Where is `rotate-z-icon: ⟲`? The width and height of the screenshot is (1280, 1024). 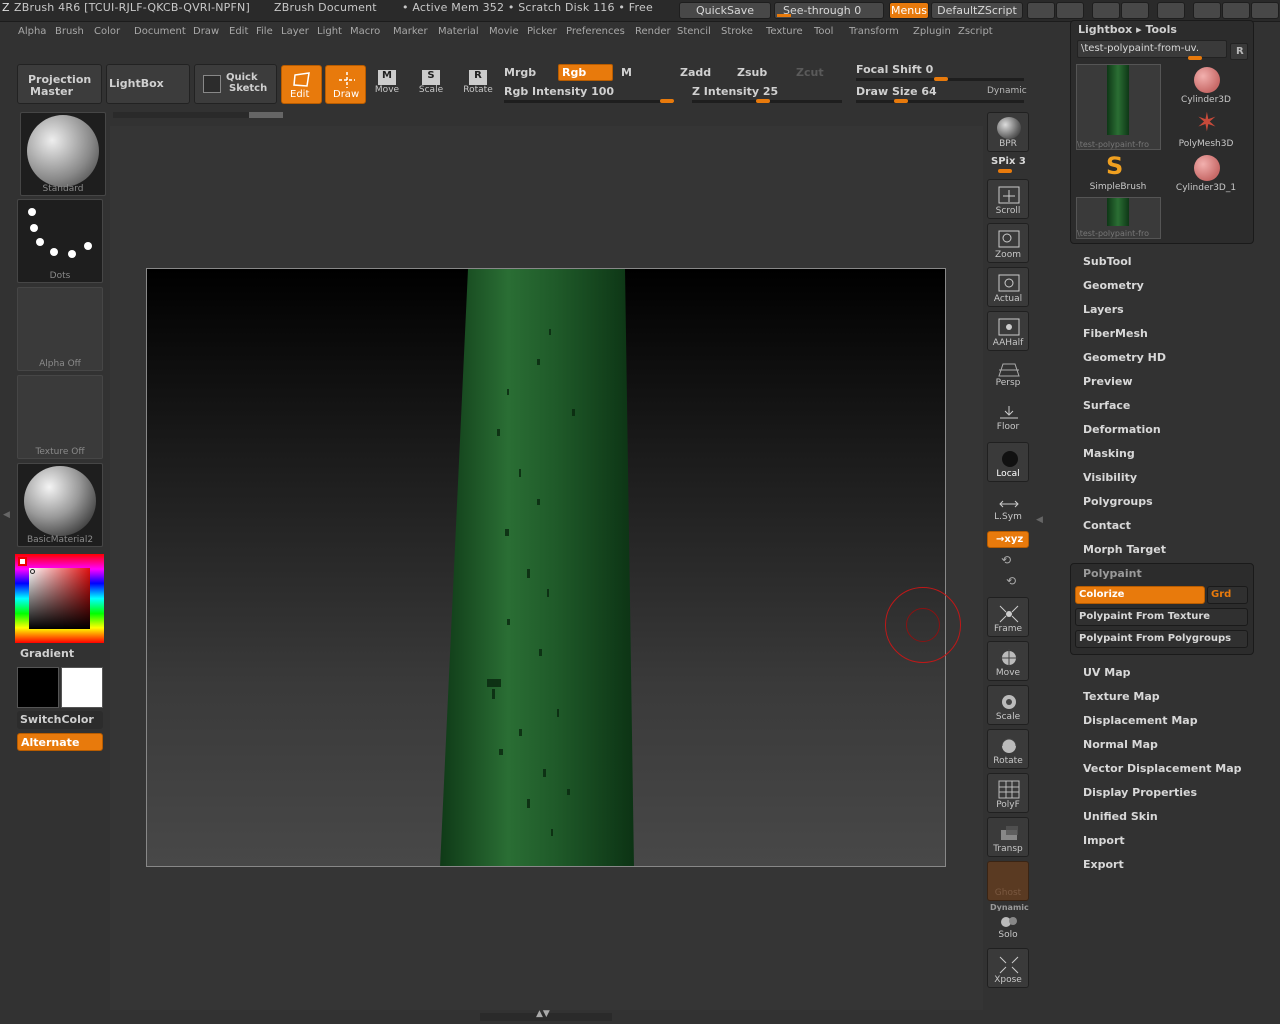 rotate-z-icon: ⟲ is located at coordinates (1011, 581).